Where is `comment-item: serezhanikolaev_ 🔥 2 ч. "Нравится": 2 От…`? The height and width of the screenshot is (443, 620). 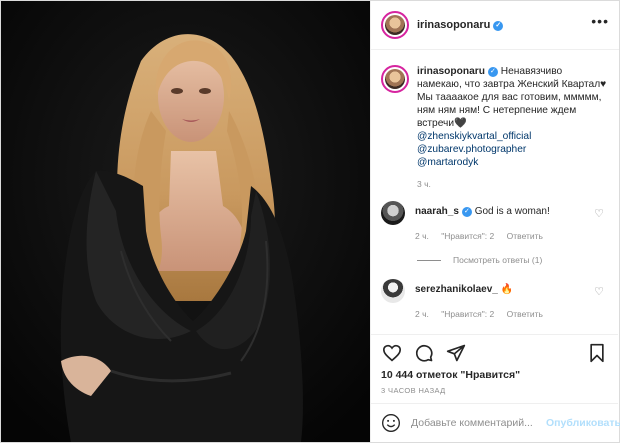
comment-item: serezhanikolaev_ 🔥 2 ч. "Нравится": 2 От… is located at coordinates (494, 300).